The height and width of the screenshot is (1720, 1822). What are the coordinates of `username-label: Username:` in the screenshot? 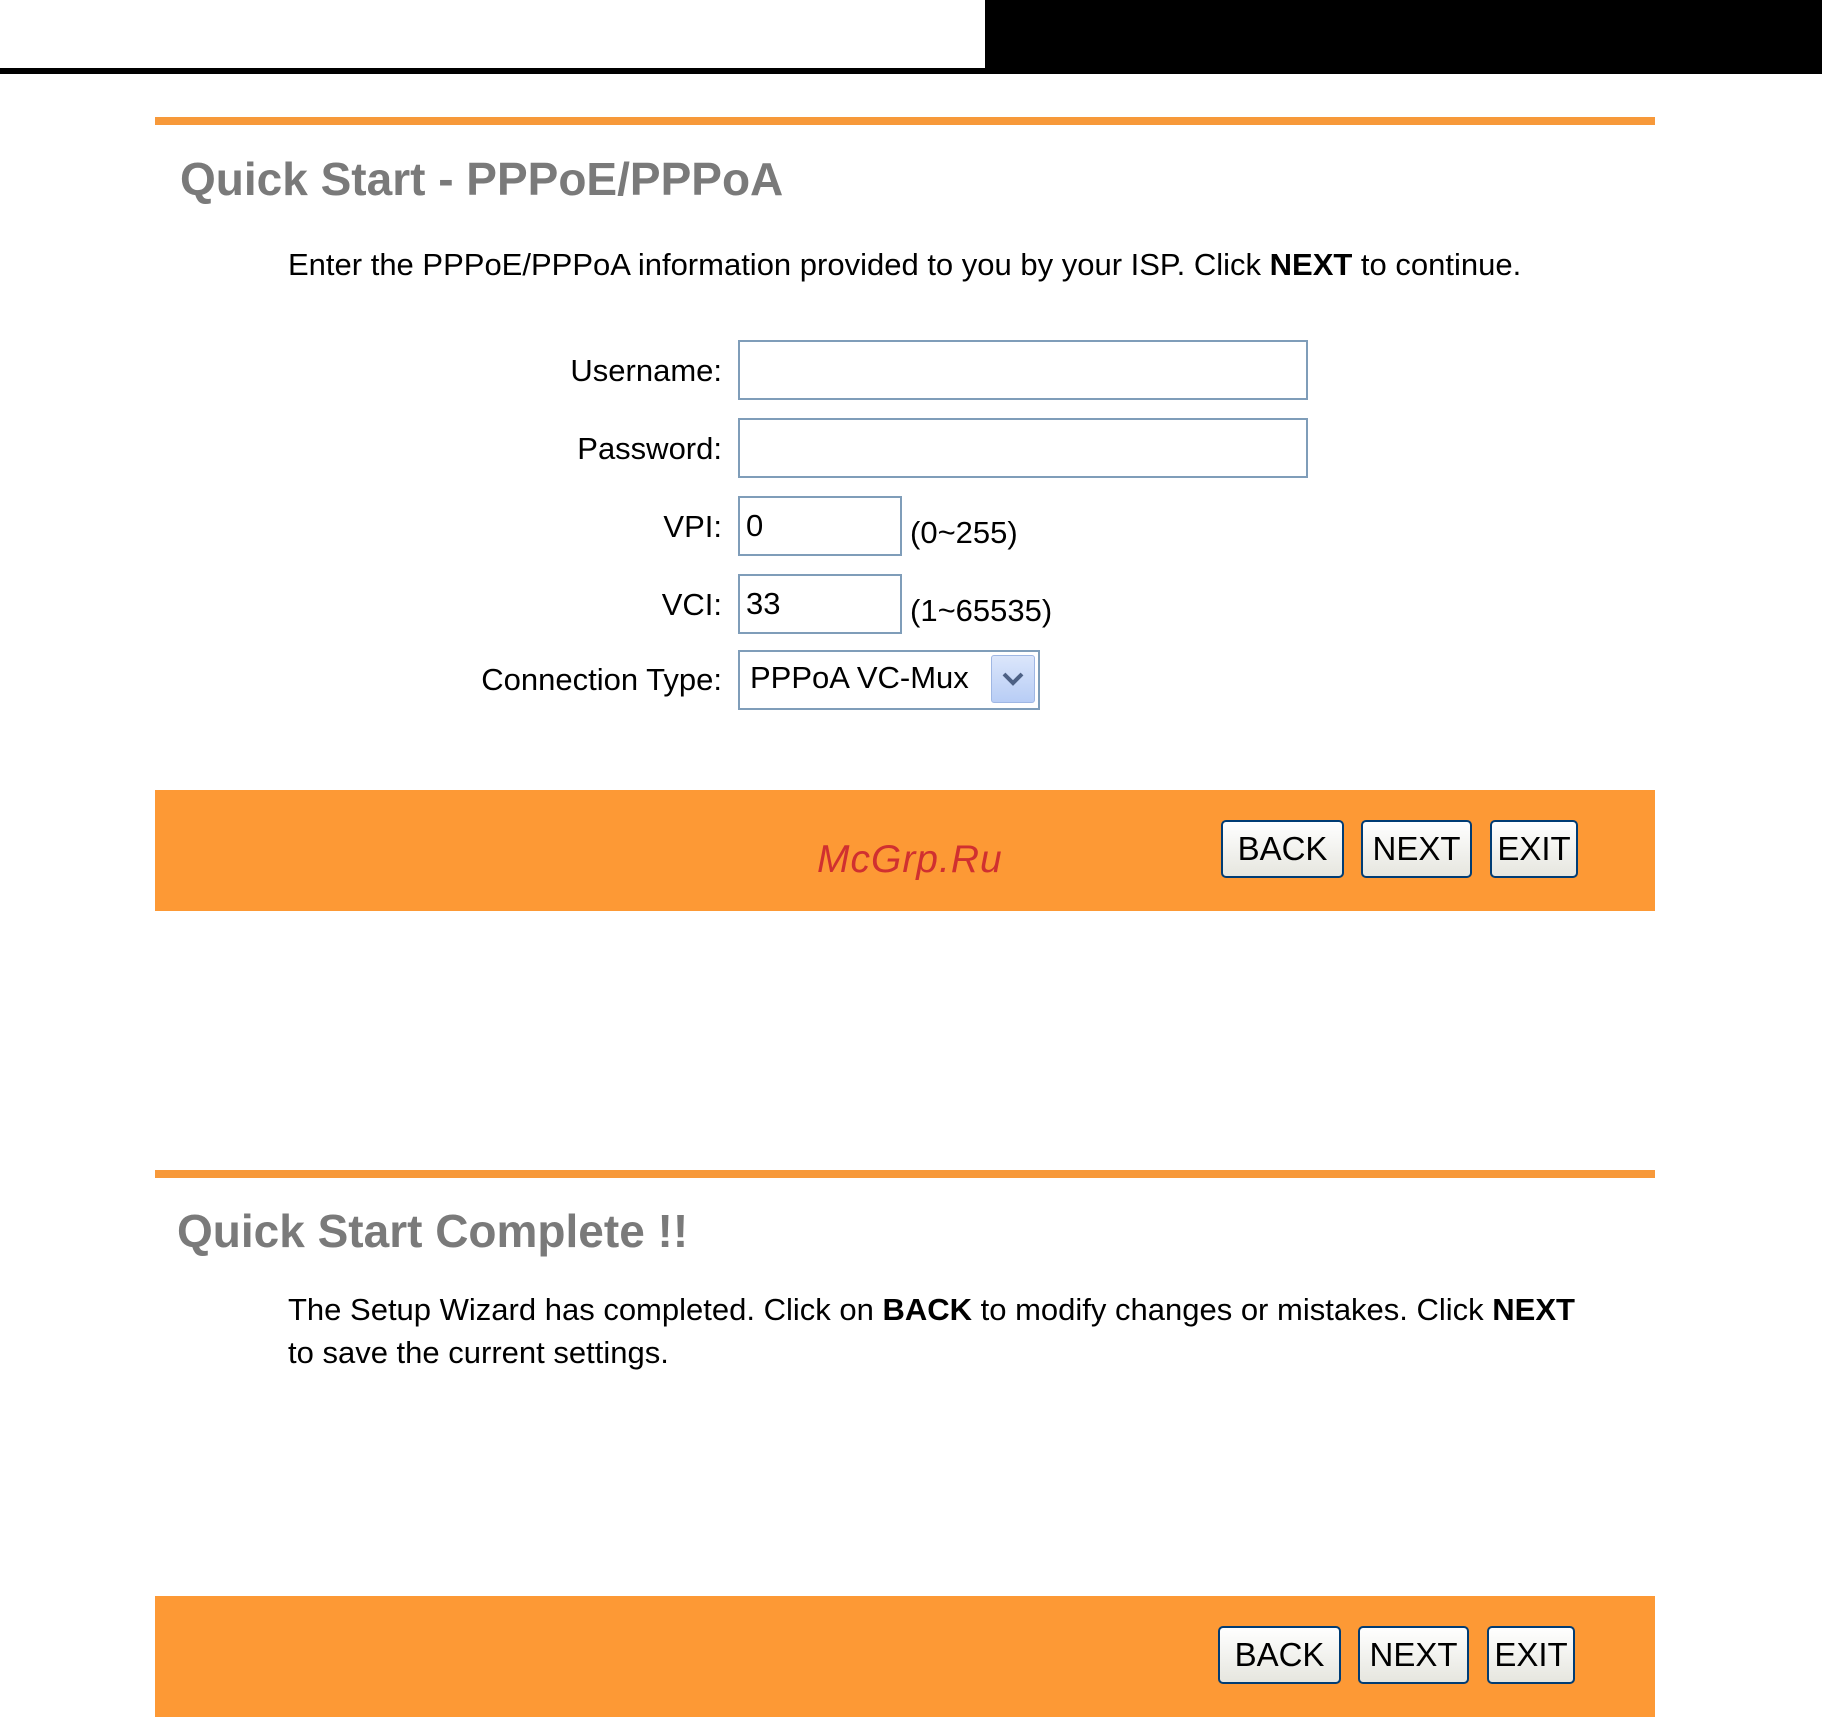 It's located at (646, 370).